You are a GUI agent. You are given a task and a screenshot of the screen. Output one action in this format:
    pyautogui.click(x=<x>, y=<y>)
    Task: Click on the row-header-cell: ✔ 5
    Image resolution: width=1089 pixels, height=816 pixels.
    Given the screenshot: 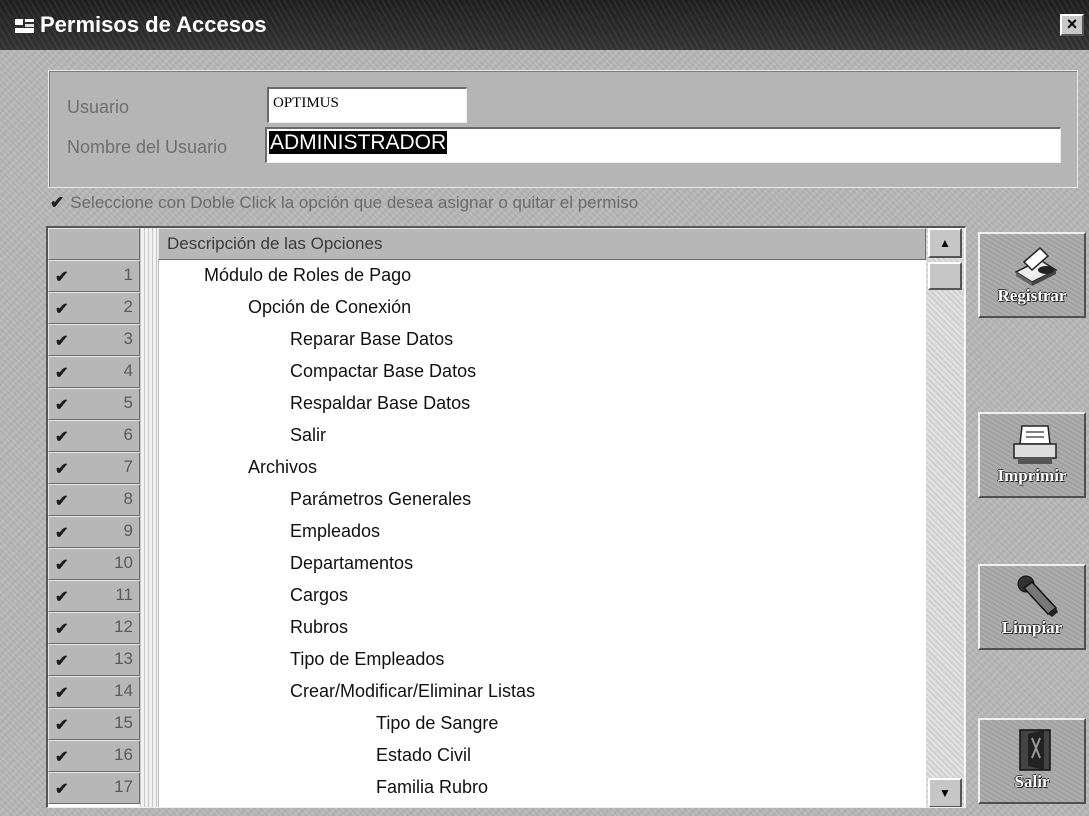 What is the action you would take?
    pyautogui.click(x=94, y=404)
    